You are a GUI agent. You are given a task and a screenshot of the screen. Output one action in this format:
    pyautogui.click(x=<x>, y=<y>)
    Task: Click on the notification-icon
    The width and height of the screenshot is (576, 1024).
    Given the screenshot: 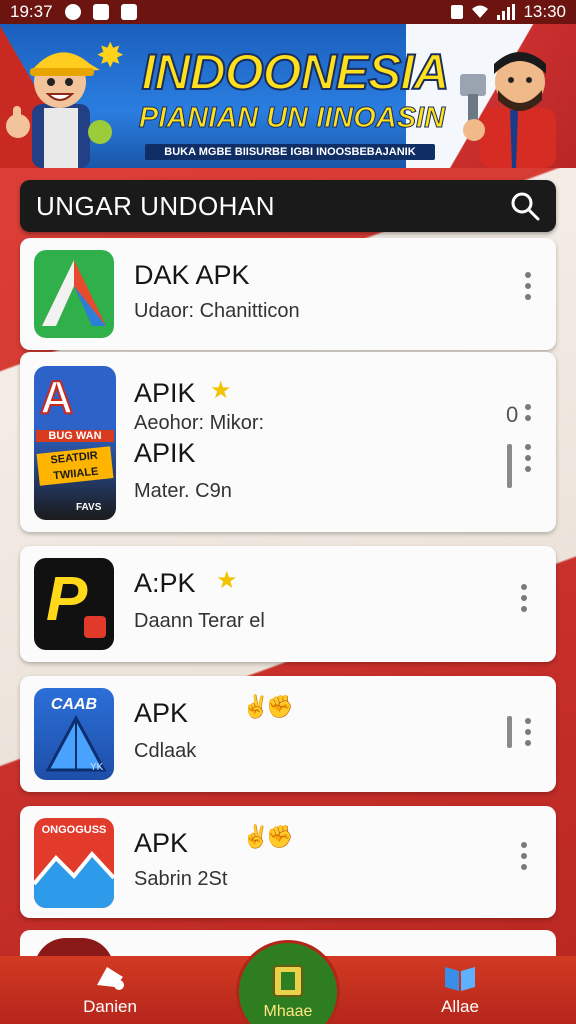 What is the action you would take?
    pyautogui.click(x=72, y=12)
    